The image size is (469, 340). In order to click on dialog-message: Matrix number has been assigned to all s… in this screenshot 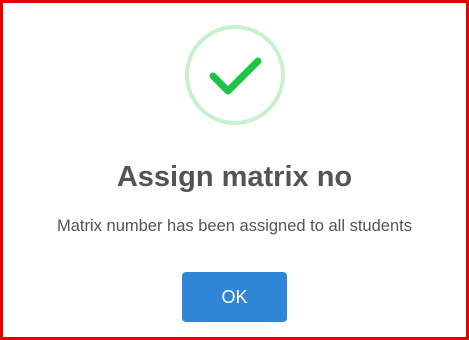, I will do `click(234, 226)`.